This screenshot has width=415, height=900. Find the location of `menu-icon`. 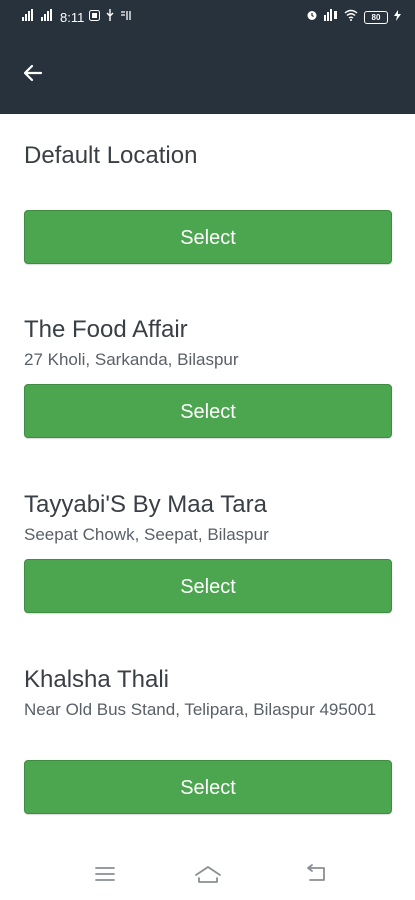

menu-icon is located at coordinates (105, 874).